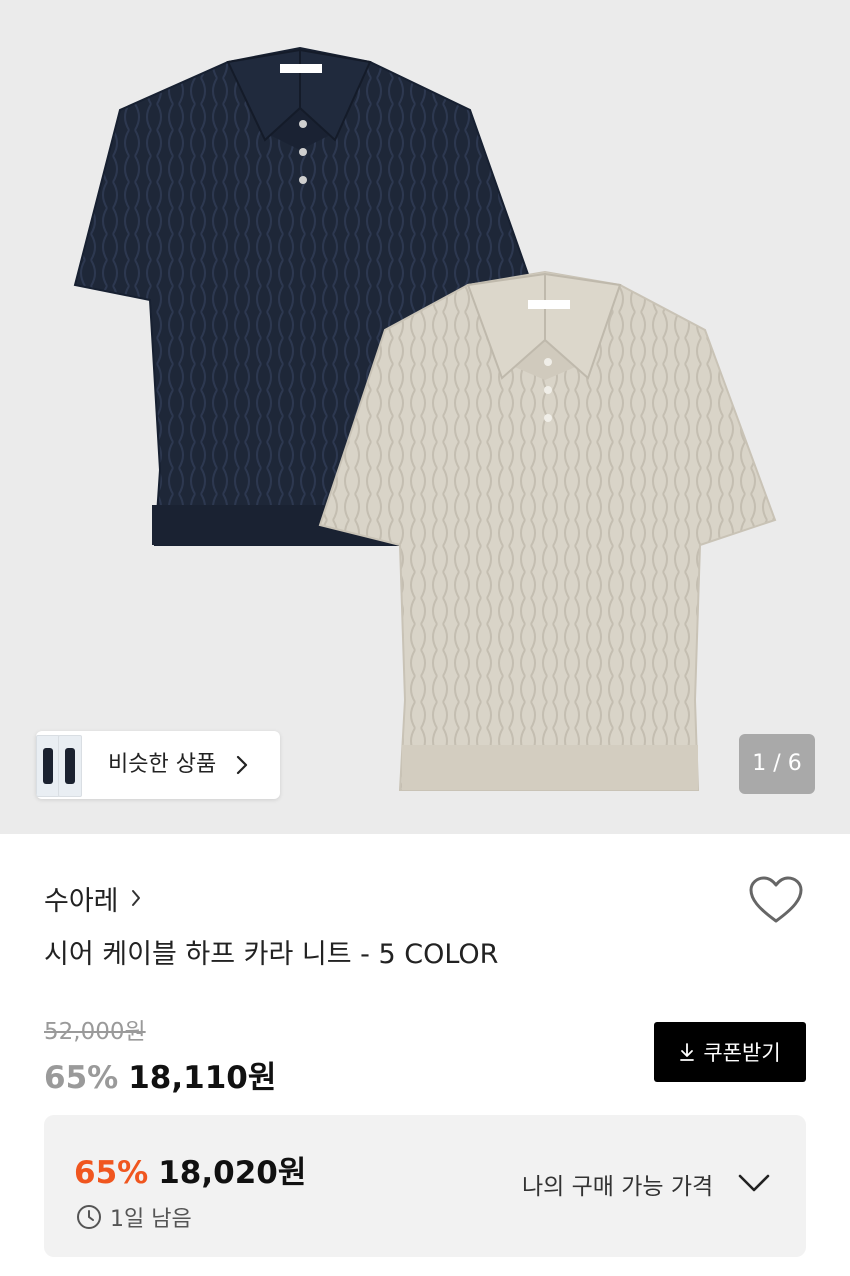 The image size is (850, 1276). I want to click on similar-products-label: 비슷한 상품, so click(162, 764).